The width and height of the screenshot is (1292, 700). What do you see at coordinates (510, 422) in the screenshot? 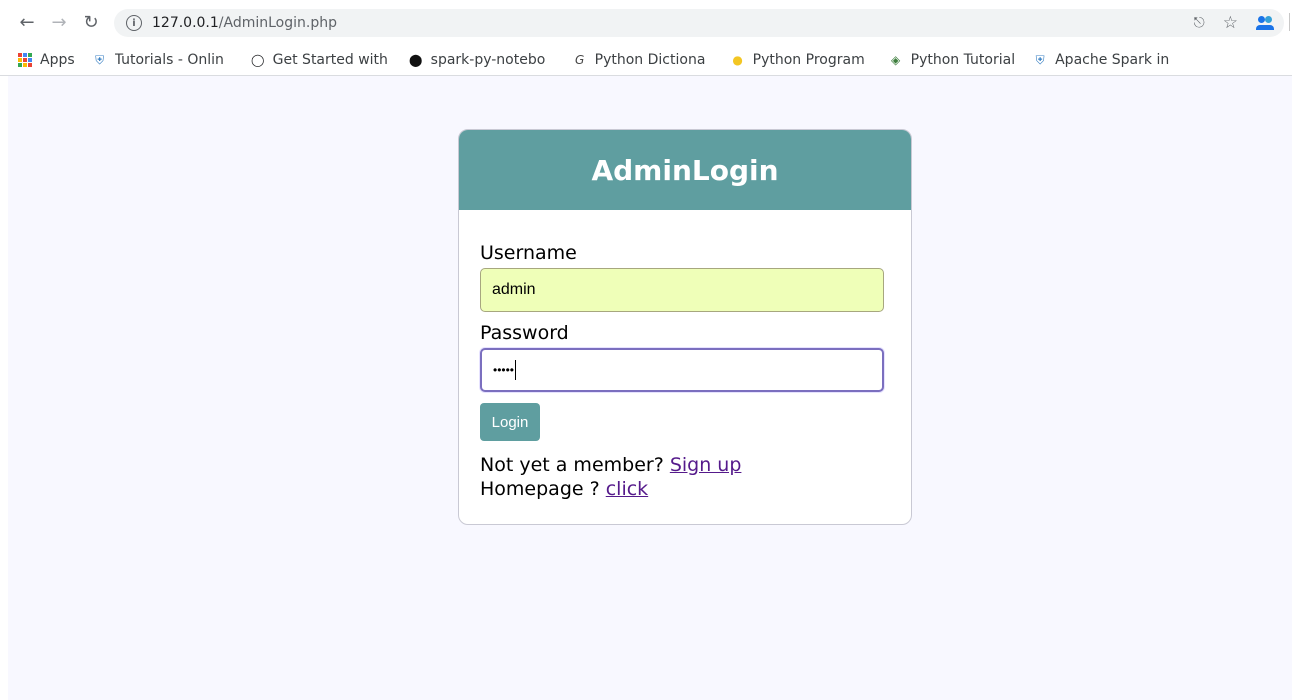
I see `login-button: Login` at bounding box center [510, 422].